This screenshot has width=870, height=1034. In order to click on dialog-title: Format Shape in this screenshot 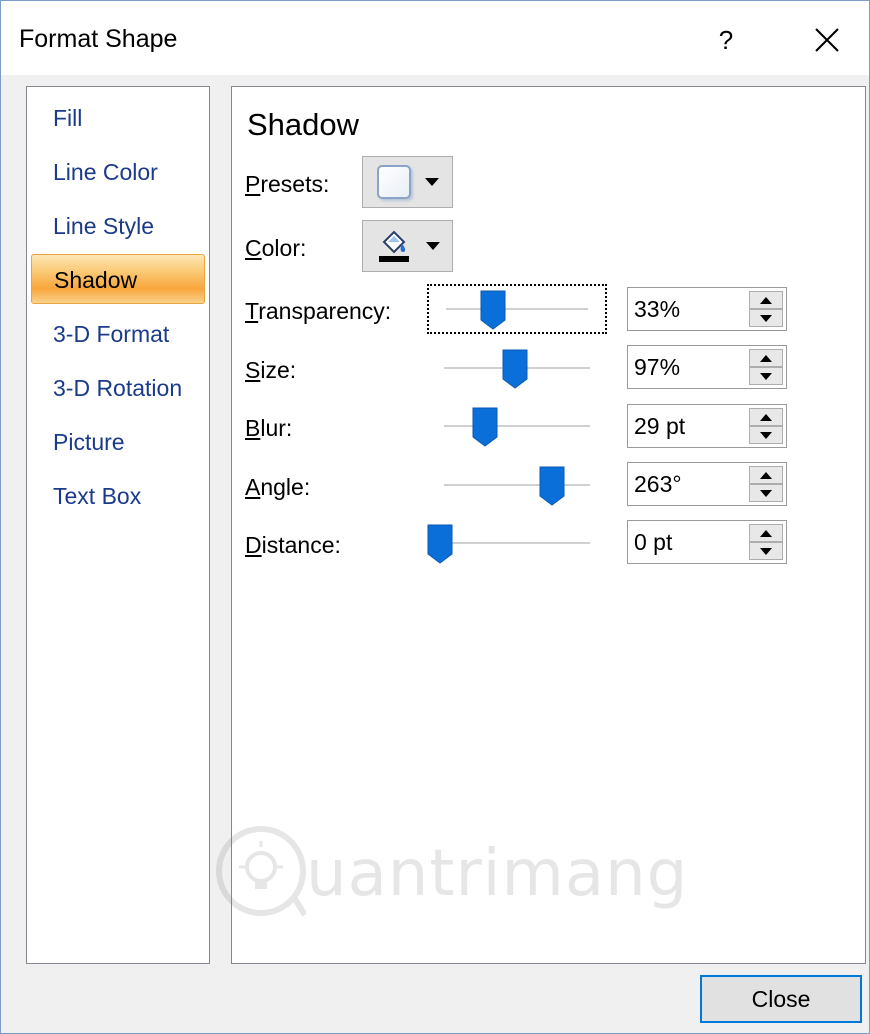, I will do `click(98, 39)`.